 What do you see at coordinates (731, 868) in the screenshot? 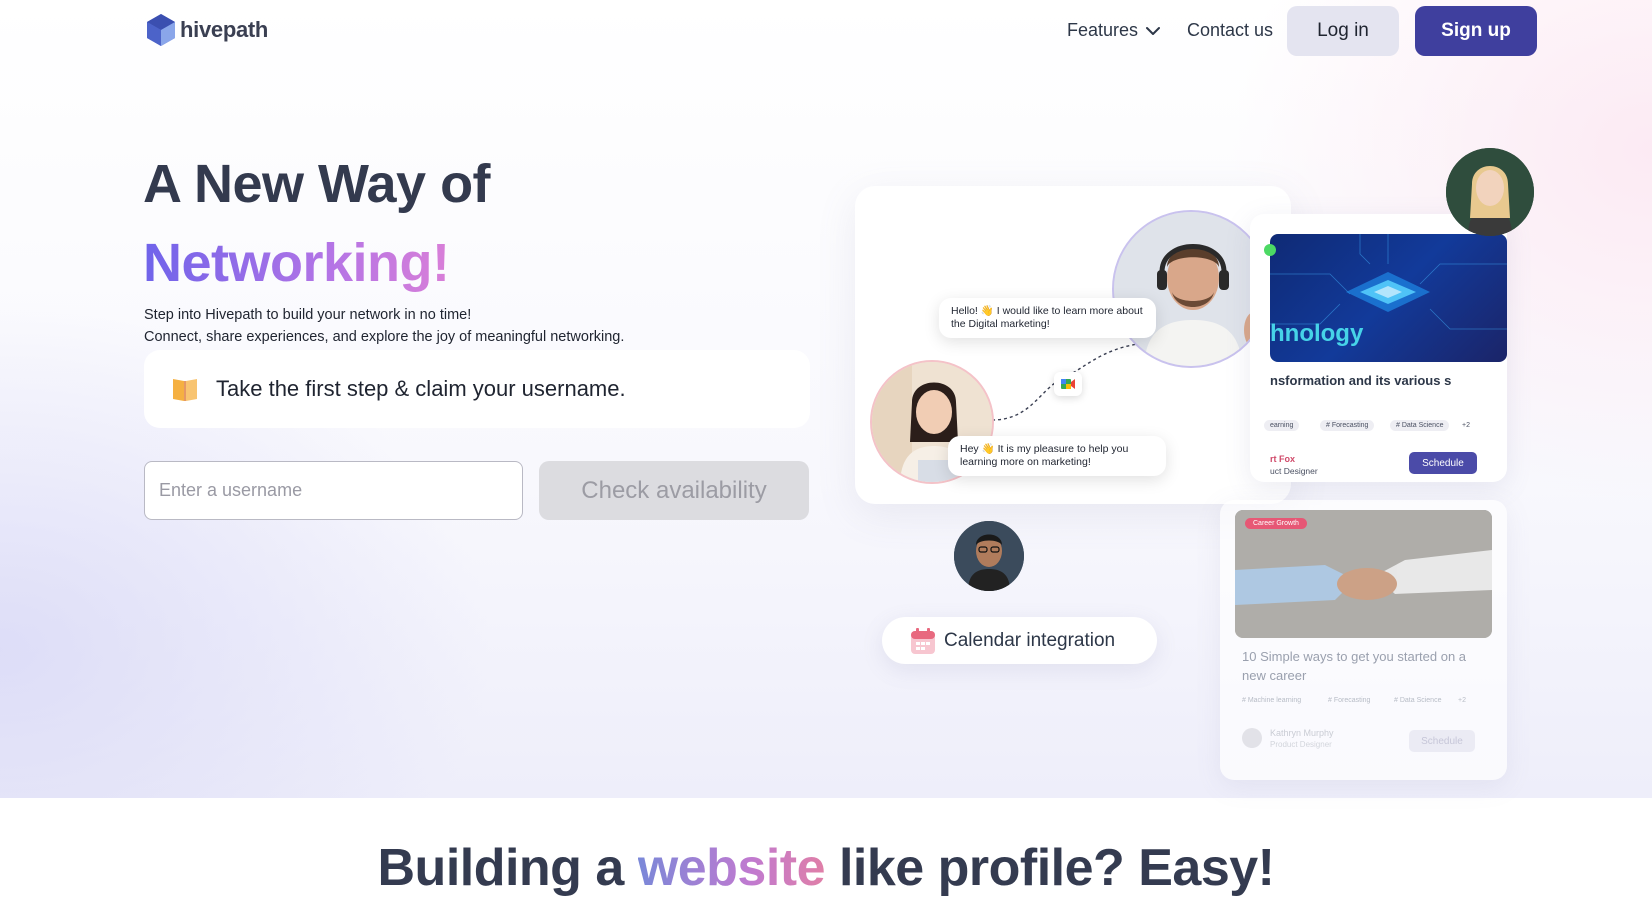
I see `section-title-highlight: website` at bounding box center [731, 868].